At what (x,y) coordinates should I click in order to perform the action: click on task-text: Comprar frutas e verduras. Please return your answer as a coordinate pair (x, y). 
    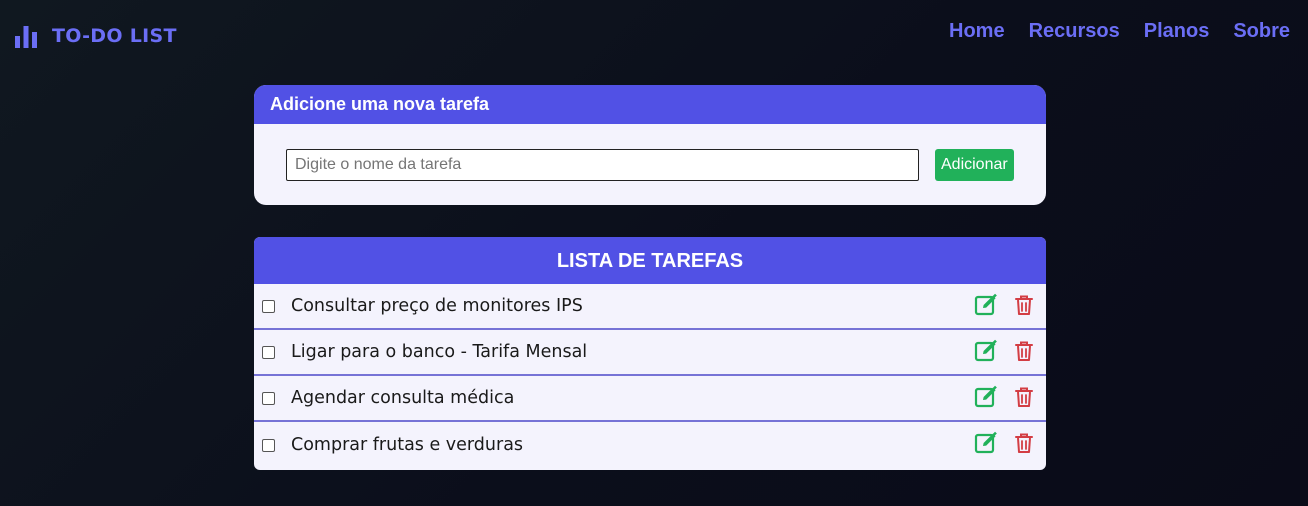
    Looking at the image, I should click on (407, 445).